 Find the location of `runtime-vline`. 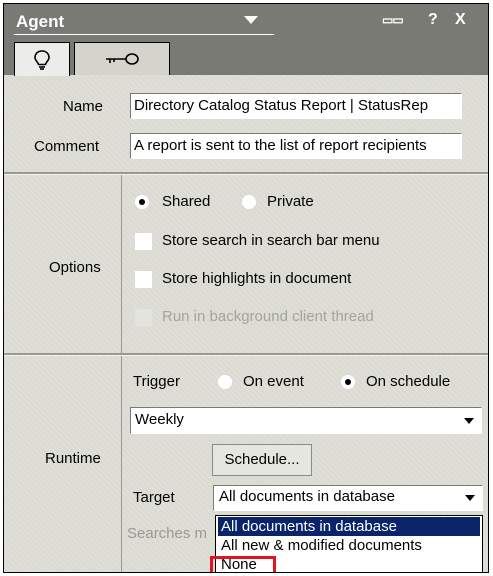

runtime-vline is located at coordinates (121, 464).